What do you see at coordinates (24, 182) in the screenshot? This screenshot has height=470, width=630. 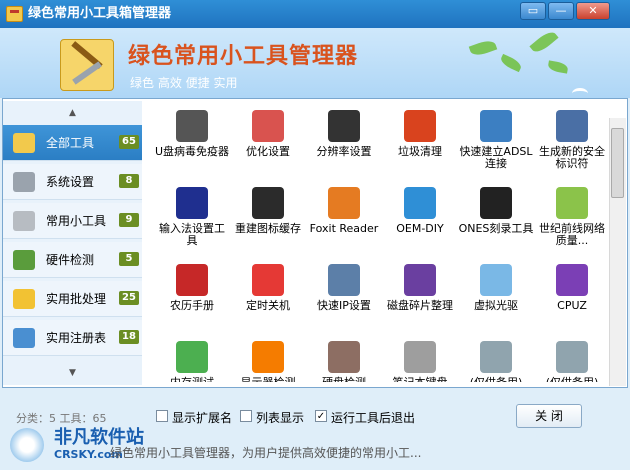 I see `gears-icon` at bounding box center [24, 182].